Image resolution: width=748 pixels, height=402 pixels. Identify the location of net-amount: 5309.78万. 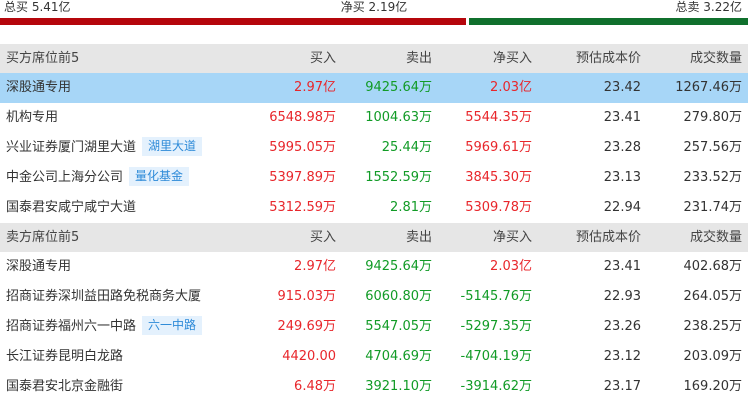
(498, 207).